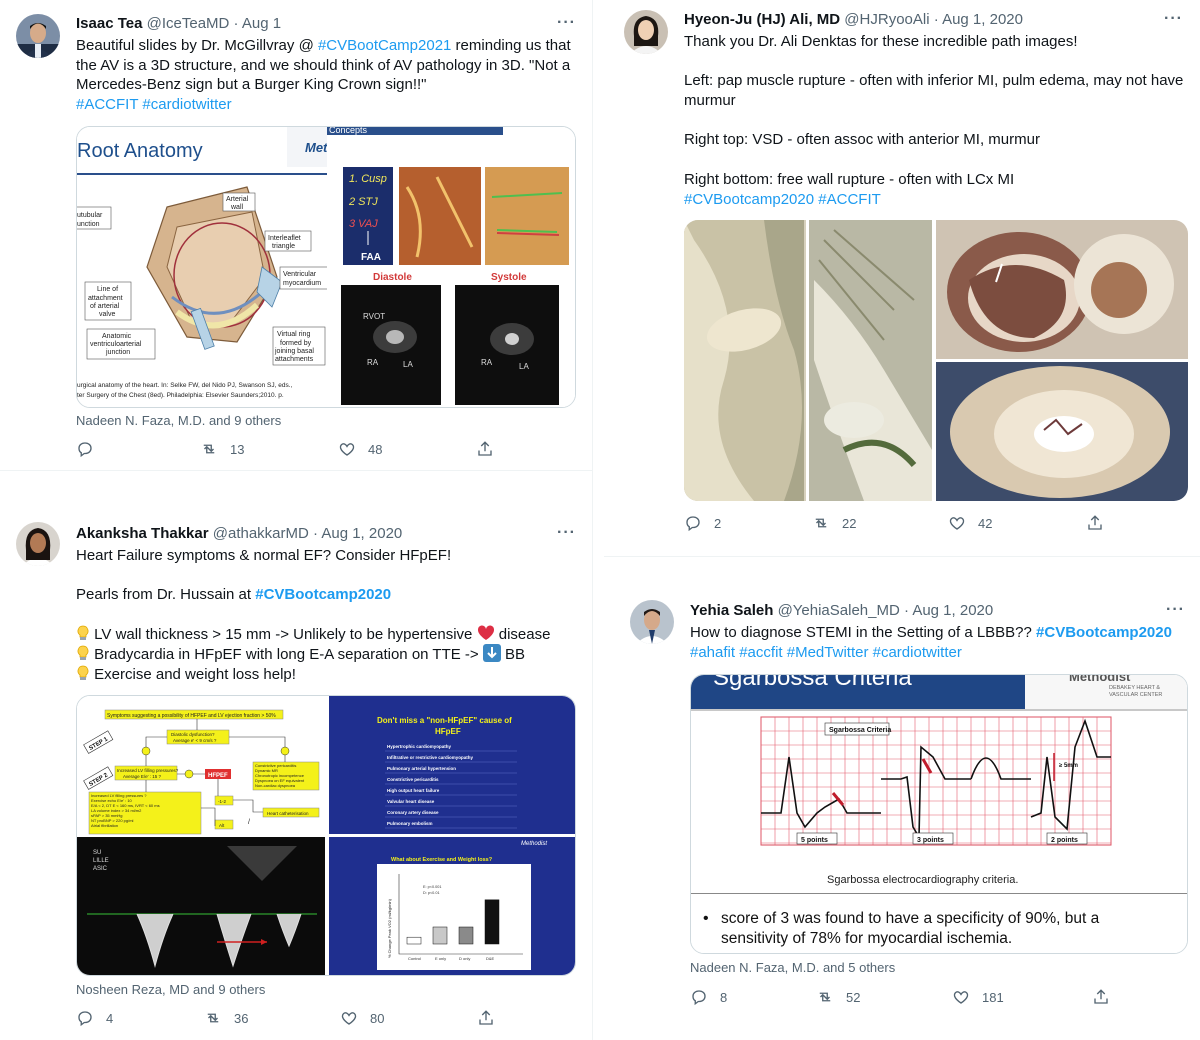 Image resolution: width=1200 pixels, height=1040 pixels. Describe the element at coordinates (362, 1018) in the screenshot. I see `like-button: 80` at that location.